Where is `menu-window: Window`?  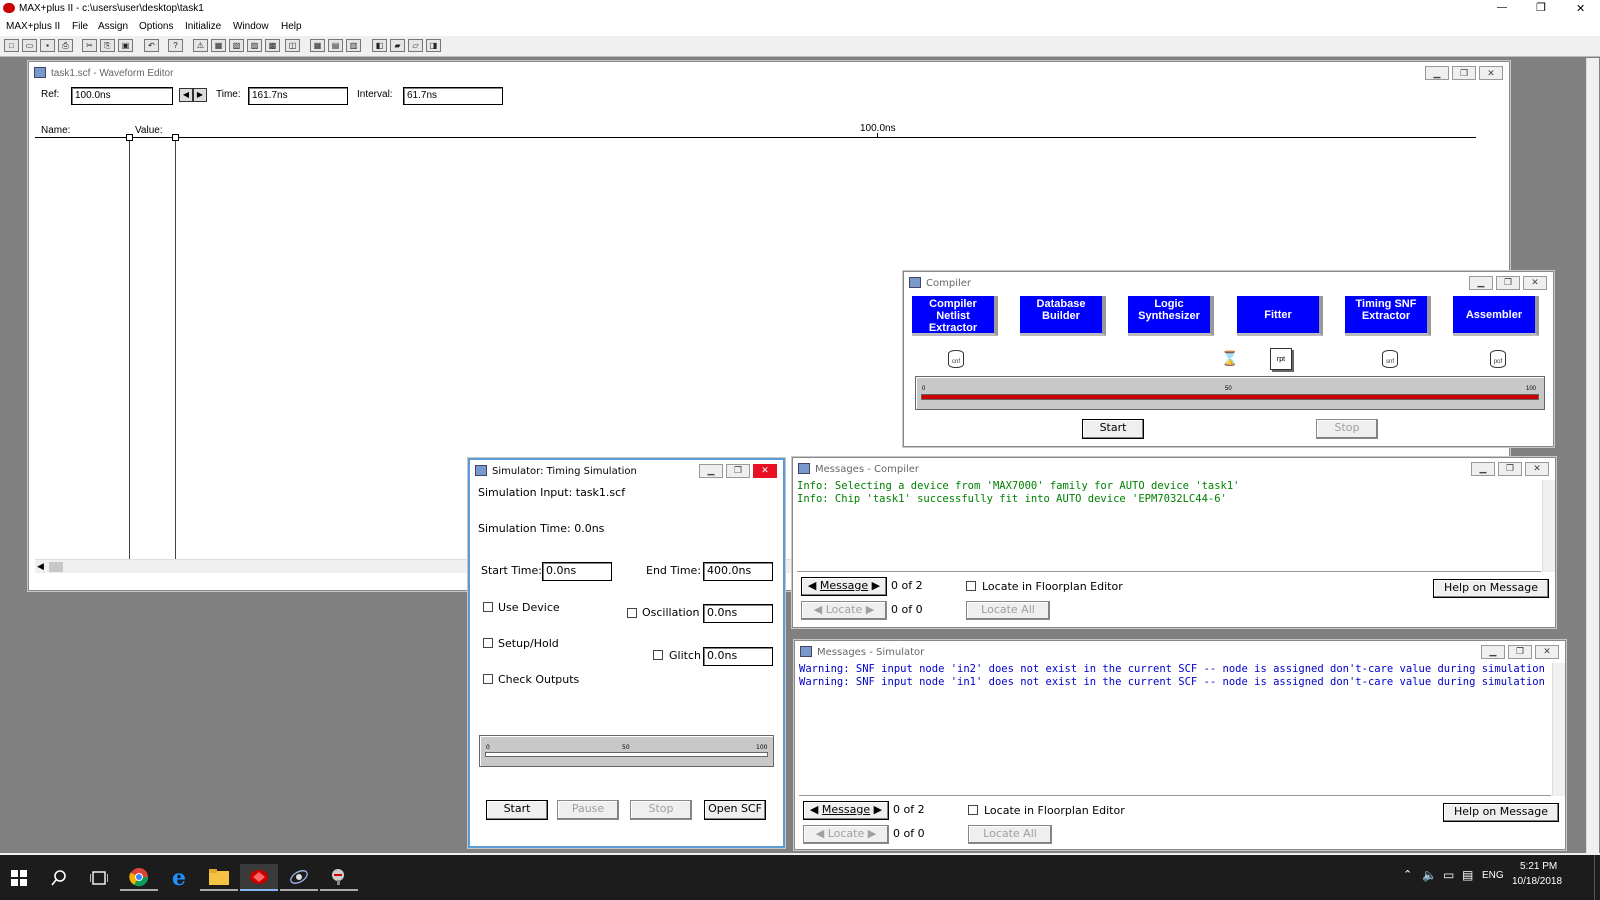 menu-window: Window is located at coordinates (251, 26).